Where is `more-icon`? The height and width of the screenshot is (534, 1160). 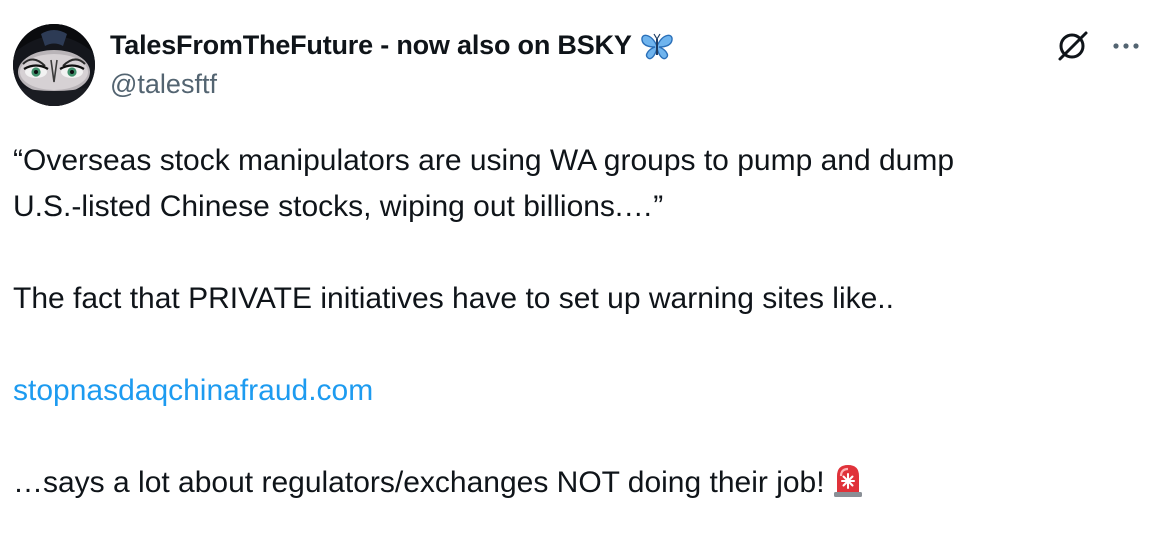 more-icon is located at coordinates (1126, 46).